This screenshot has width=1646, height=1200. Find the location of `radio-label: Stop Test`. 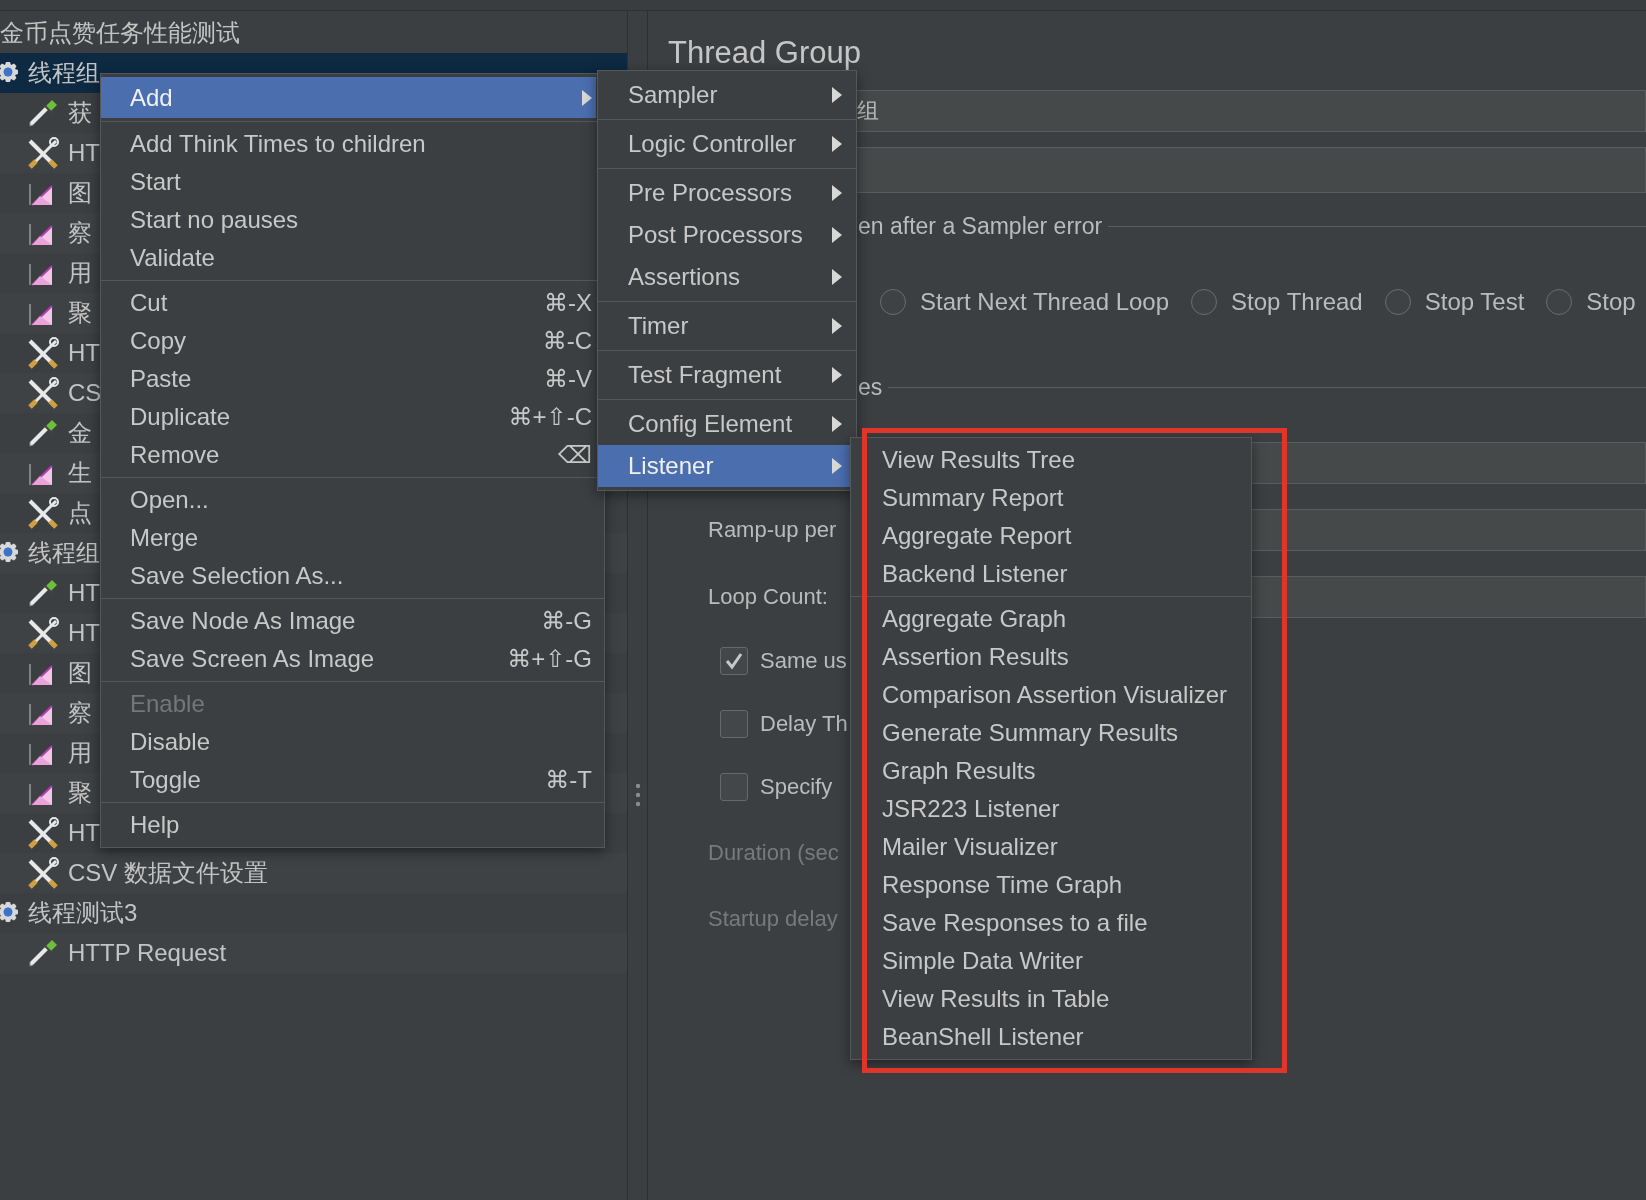

radio-label: Stop Test is located at coordinates (1474, 302).